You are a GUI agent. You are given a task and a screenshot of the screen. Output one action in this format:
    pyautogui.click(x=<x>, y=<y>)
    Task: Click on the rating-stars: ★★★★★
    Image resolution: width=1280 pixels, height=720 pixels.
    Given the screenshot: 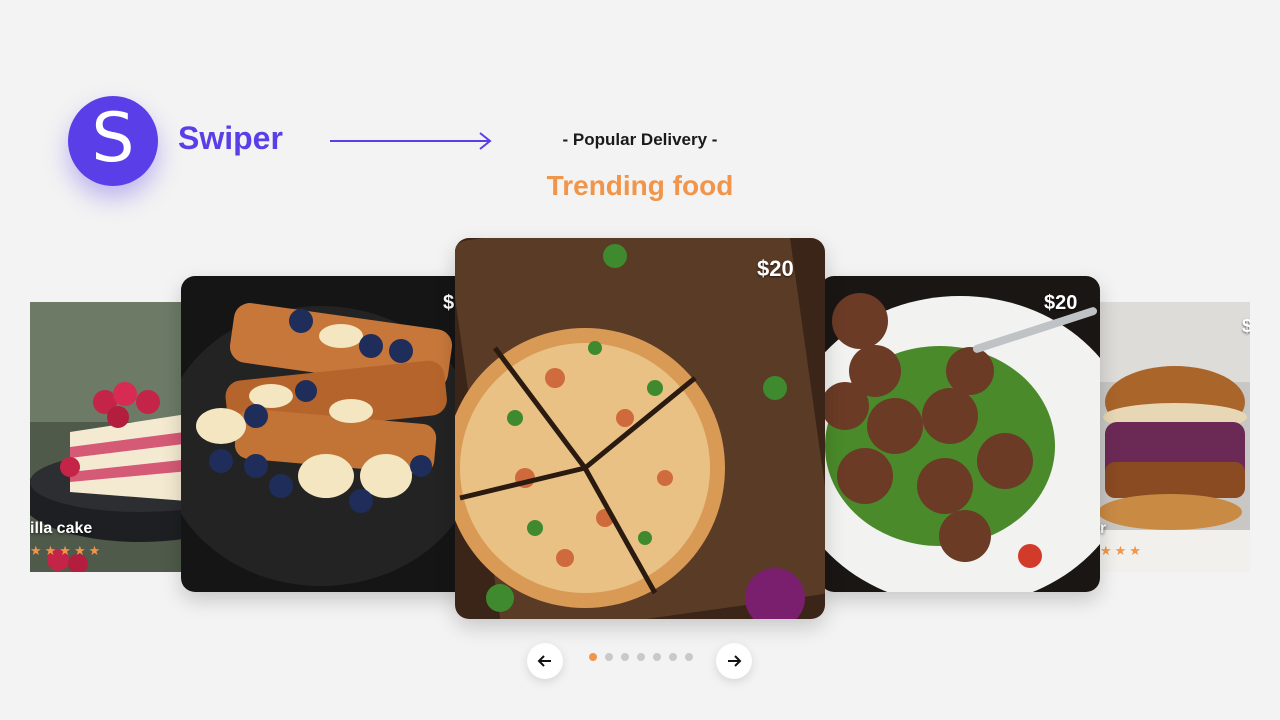 What is the action you would take?
    pyautogui.click(x=67, y=550)
    